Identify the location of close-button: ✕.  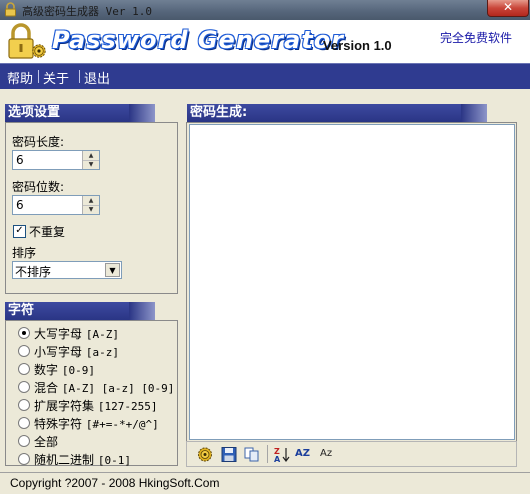
(508, 8).